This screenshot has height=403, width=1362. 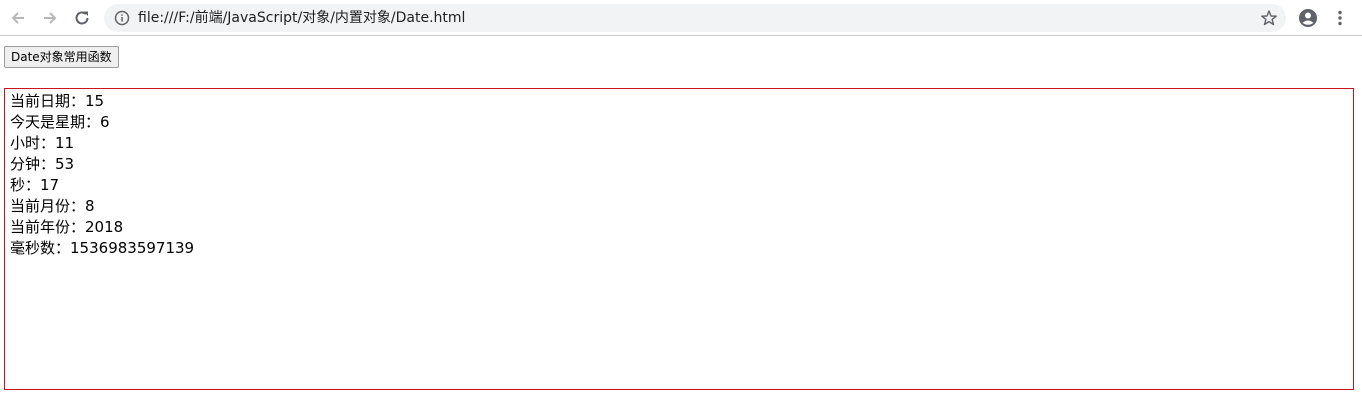 What do you see at coordinates (104, 227) in the screenshot?
I see `output-value: 2018` at bounding box center [104, 227].